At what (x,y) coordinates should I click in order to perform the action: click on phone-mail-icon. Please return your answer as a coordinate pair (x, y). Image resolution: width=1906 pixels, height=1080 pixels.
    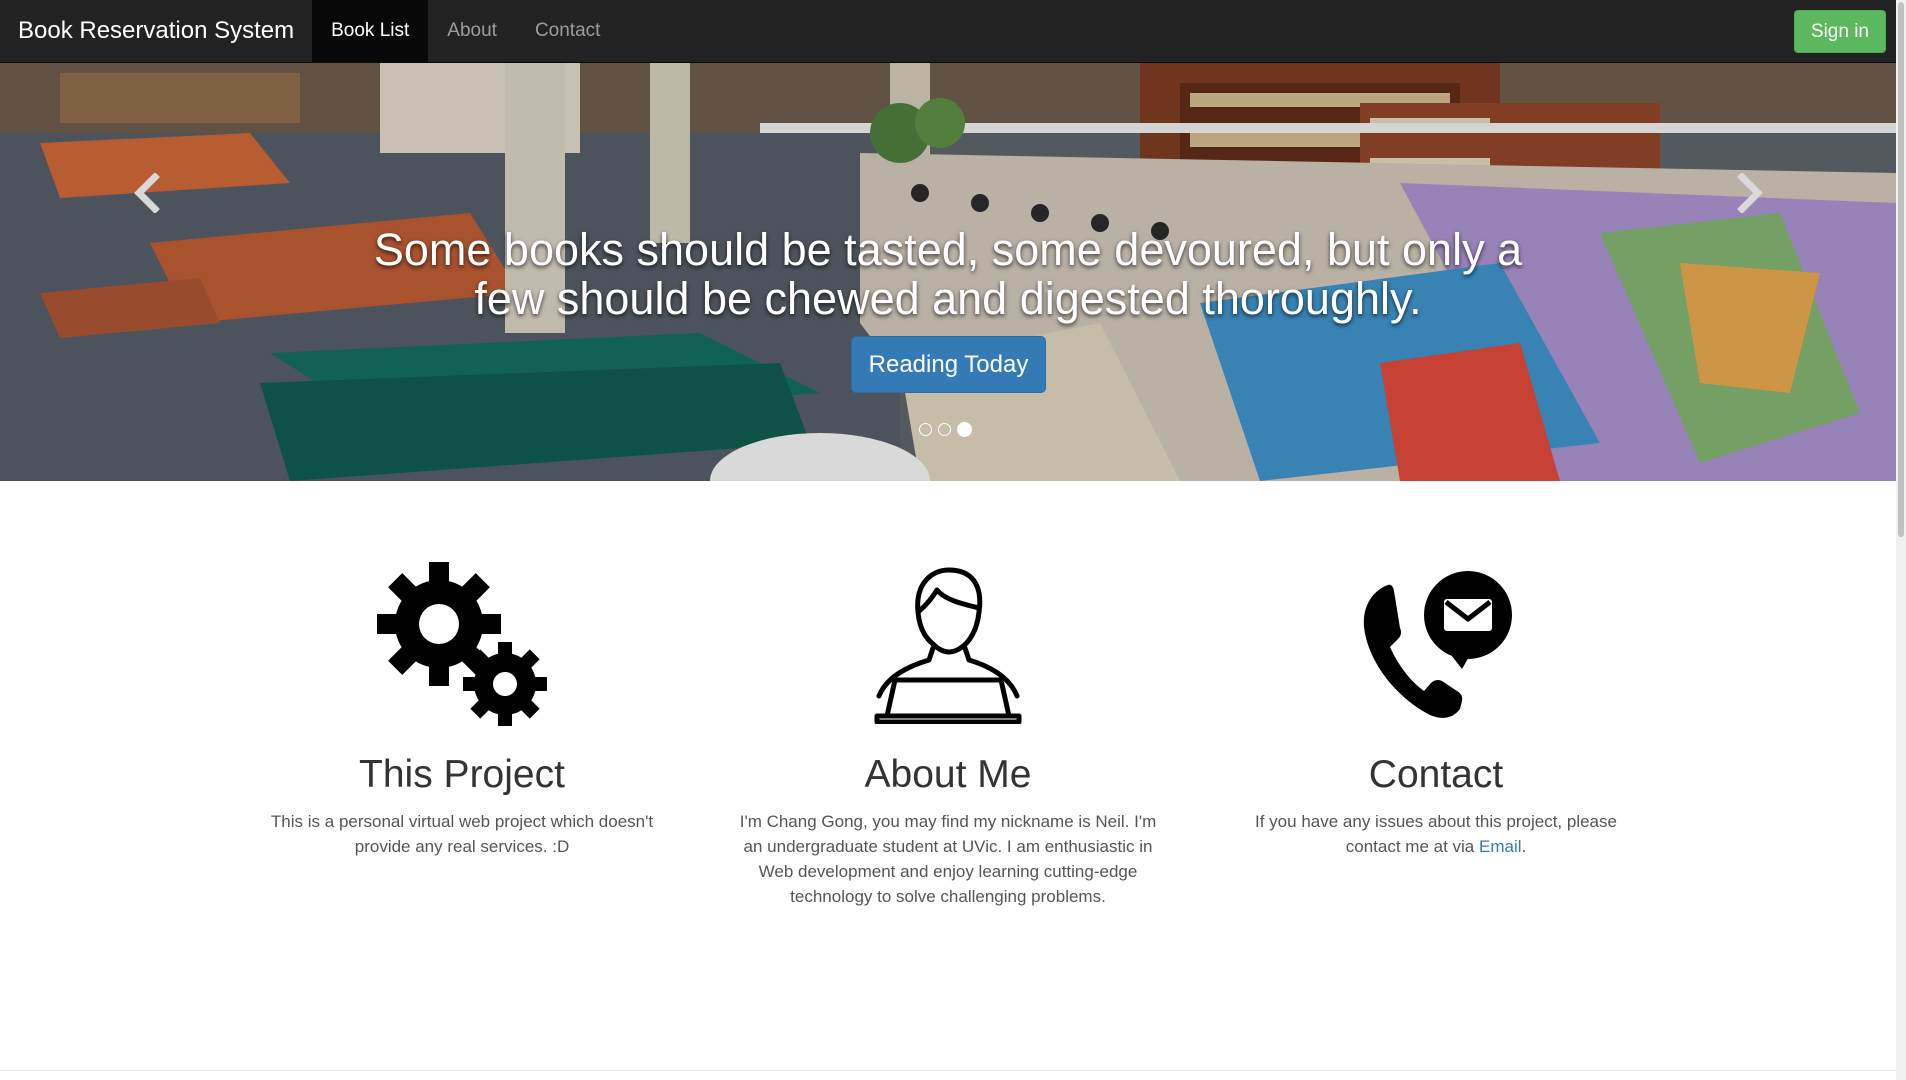
    Looking at the image, I should click on (1437, 644).